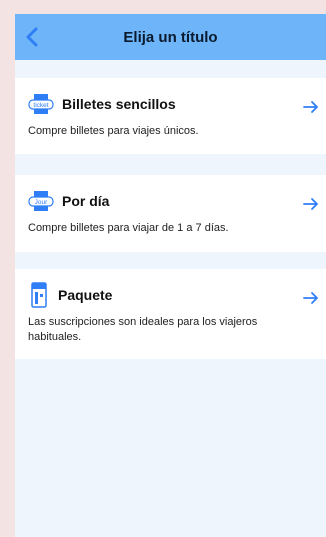  I want to click on option-title: Billetes sencillos, so click(119, 104).